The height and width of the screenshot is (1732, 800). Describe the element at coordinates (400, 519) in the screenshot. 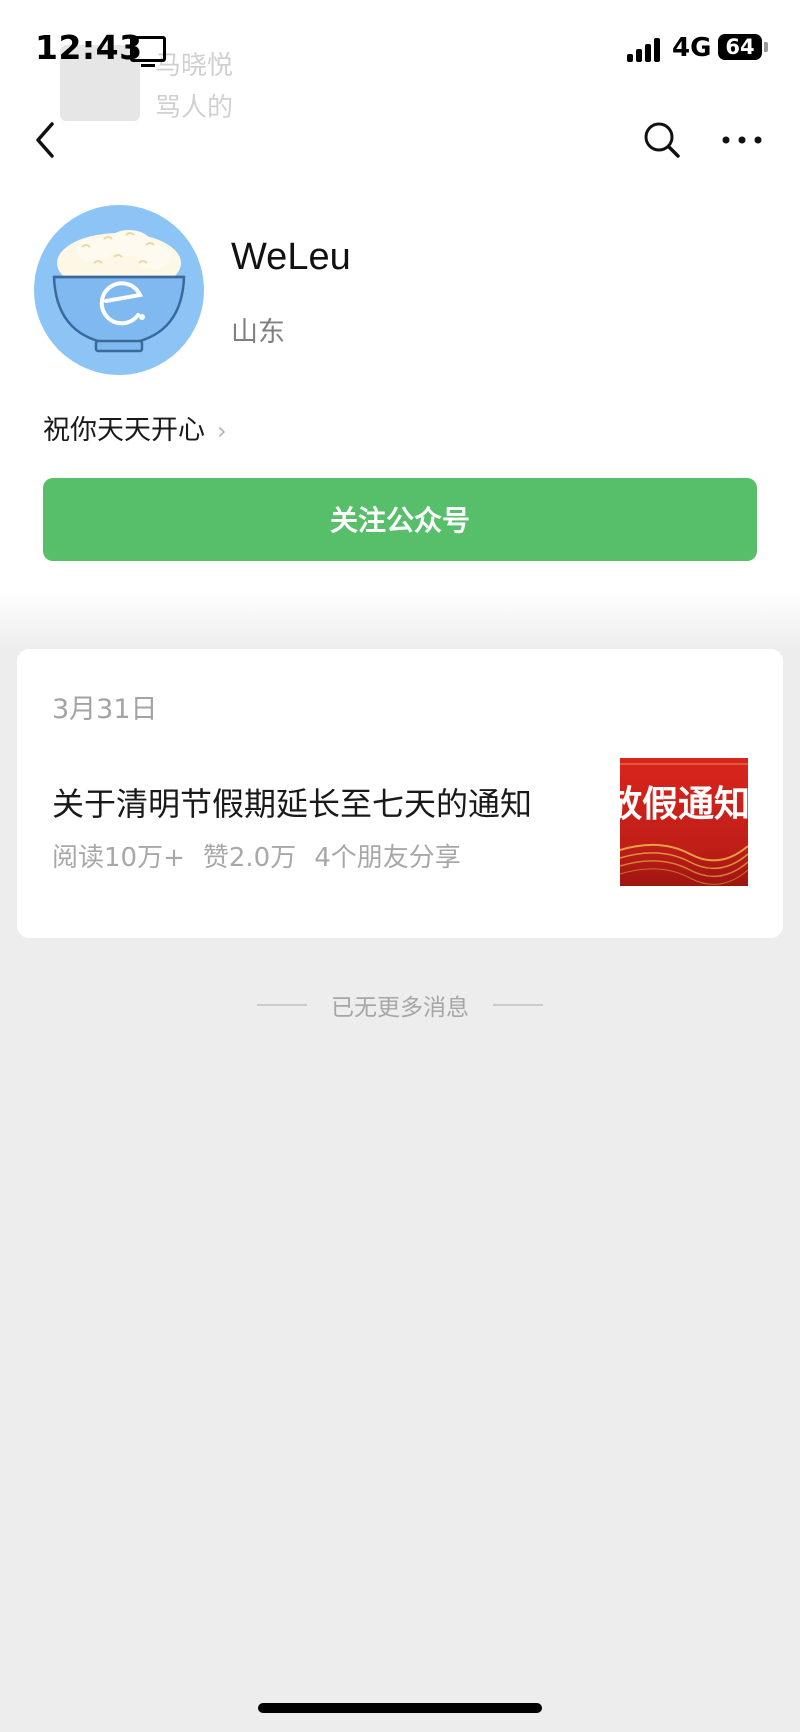

I see `follow-button: 关注公众号` at that location.